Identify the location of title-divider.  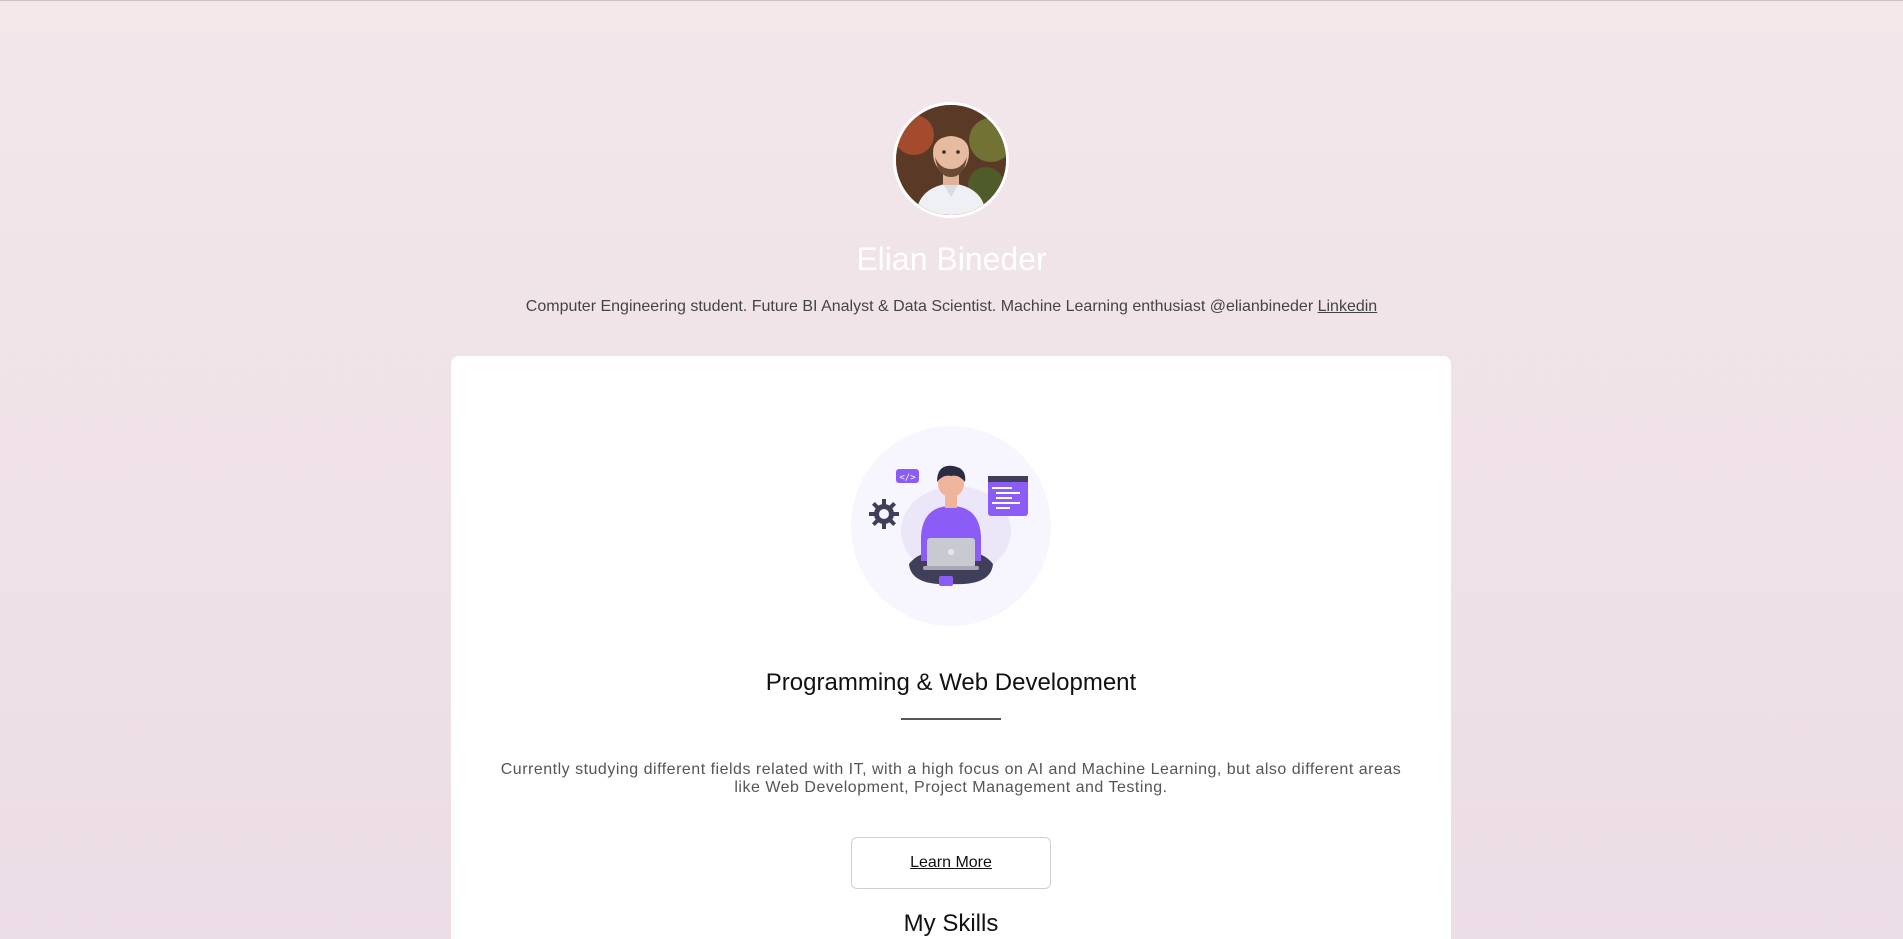
(951, 719).